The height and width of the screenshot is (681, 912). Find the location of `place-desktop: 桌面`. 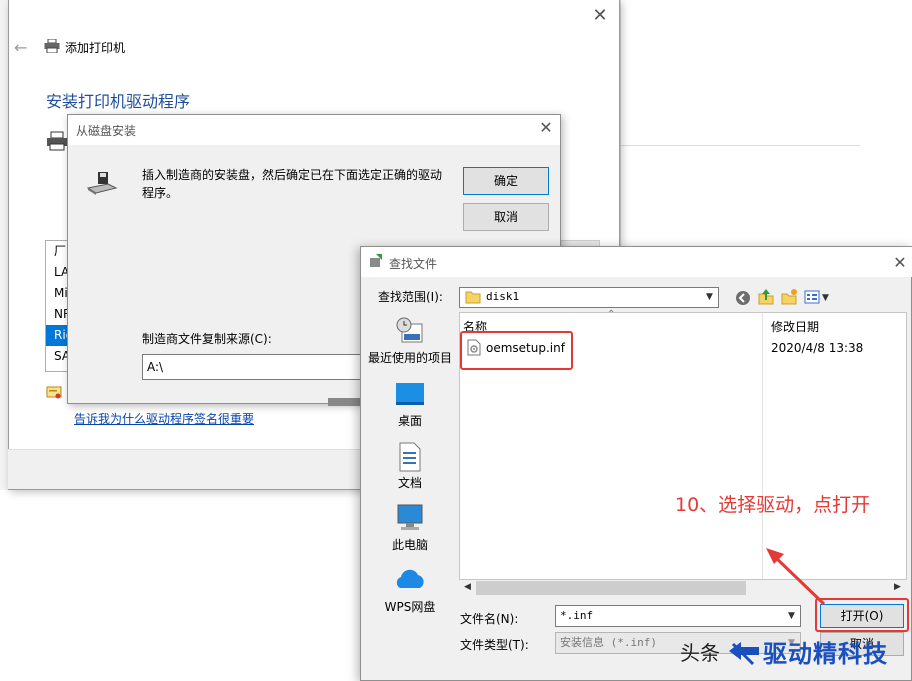

place-desktop: 桌面 is located at coordinates (410, 405).